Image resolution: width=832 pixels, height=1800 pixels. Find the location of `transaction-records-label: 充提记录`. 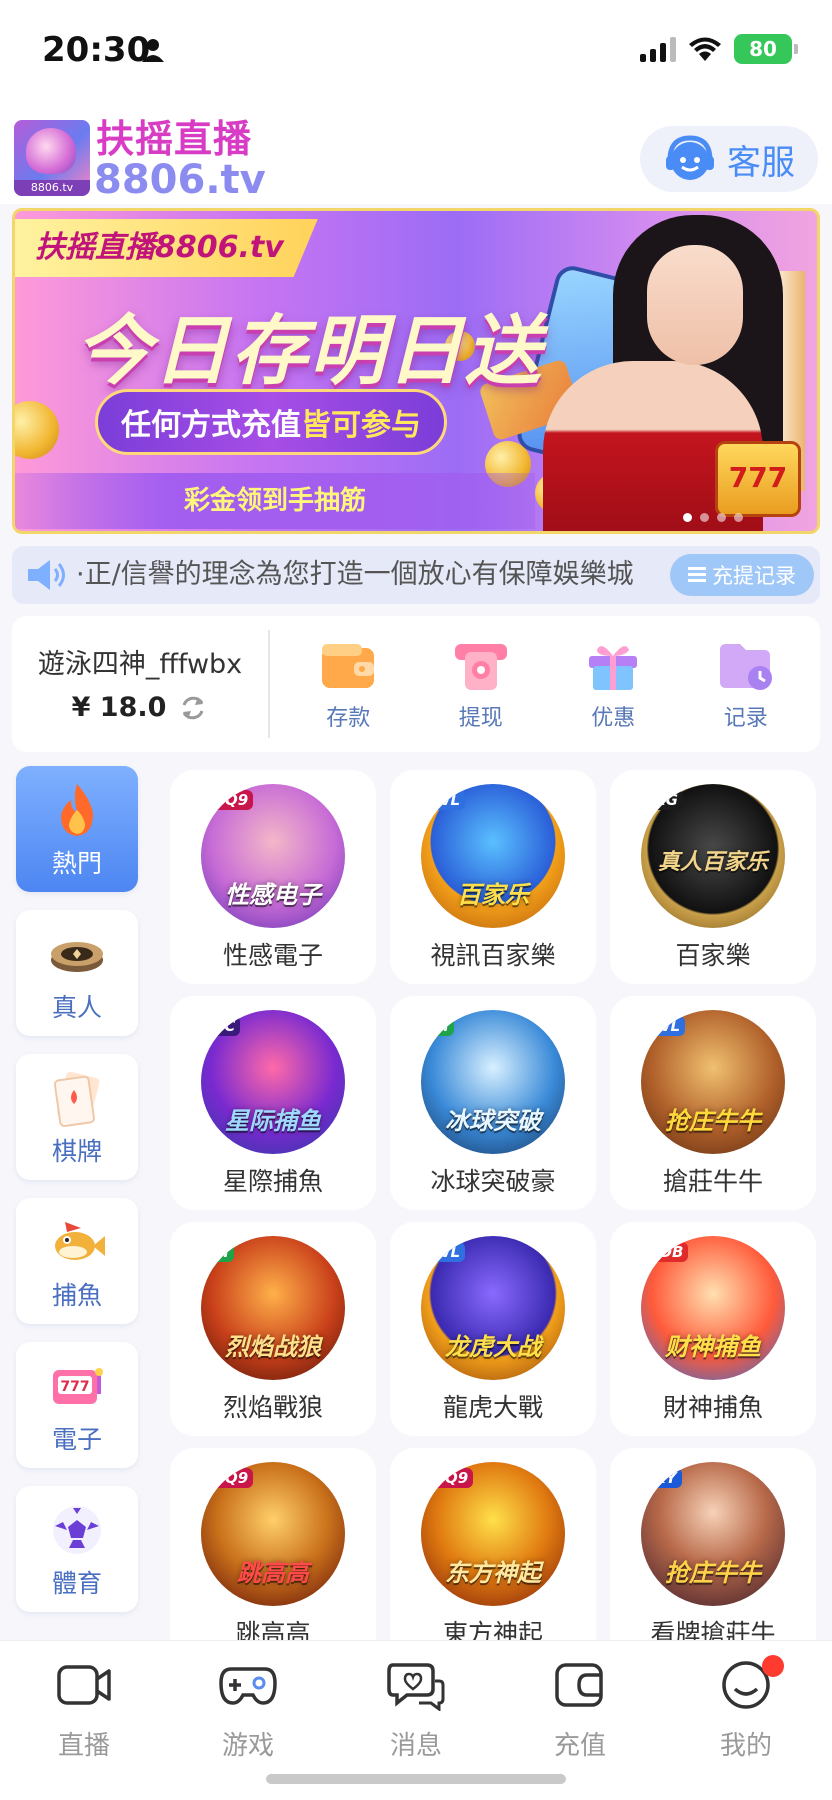

transaction-records-label: 充提记录 is located at coordinates (754, 576).